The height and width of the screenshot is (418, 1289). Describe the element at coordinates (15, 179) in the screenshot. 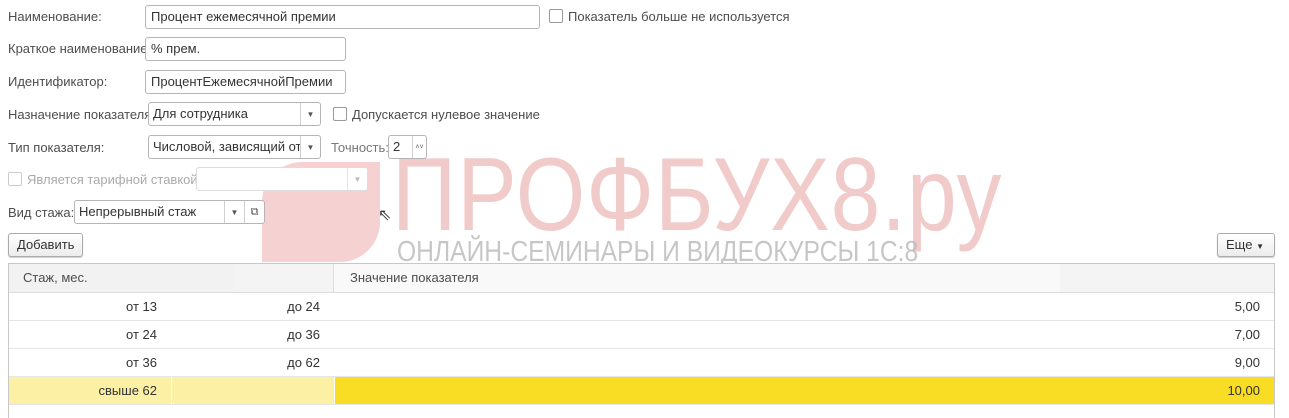

I see `tariff-checkbox` at that location.